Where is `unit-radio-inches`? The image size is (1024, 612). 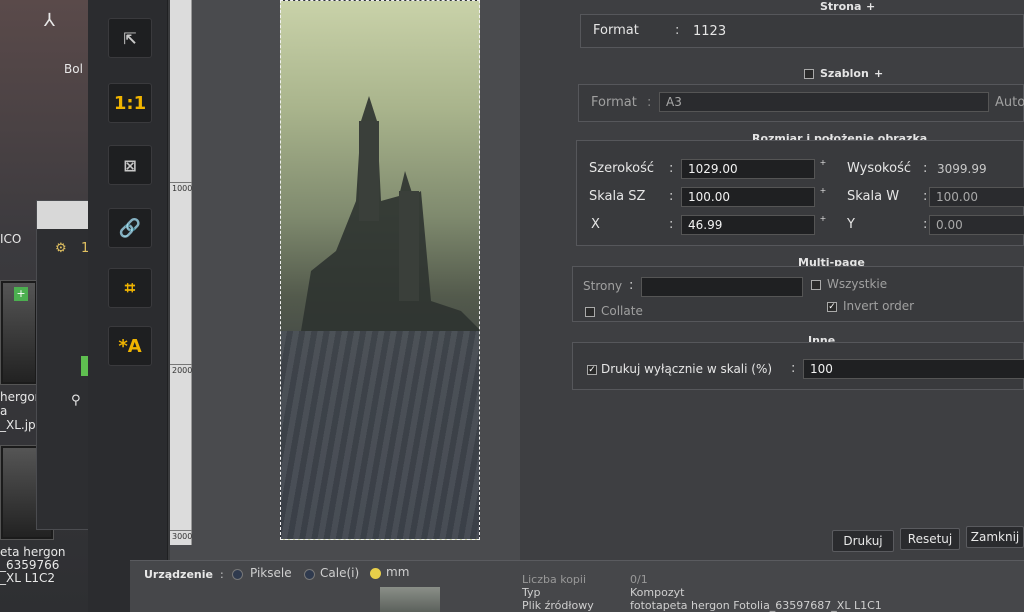 unit-radio-inches is located at coordinates (309, 574).